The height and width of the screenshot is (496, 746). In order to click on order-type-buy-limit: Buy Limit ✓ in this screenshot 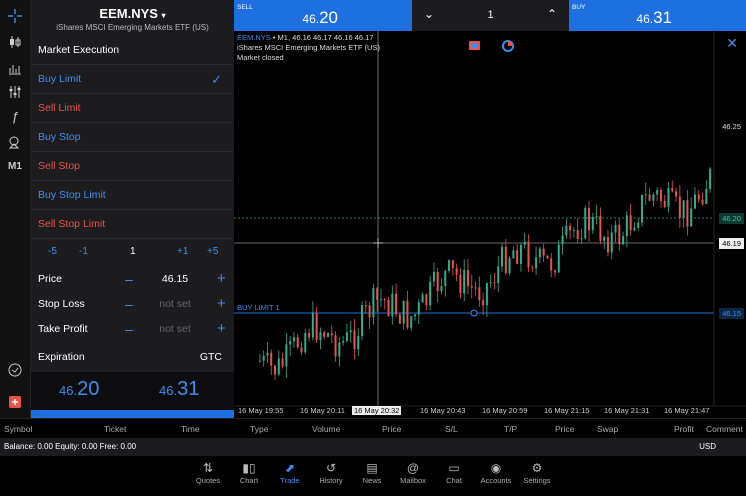, I will do `click(132, 79)`.